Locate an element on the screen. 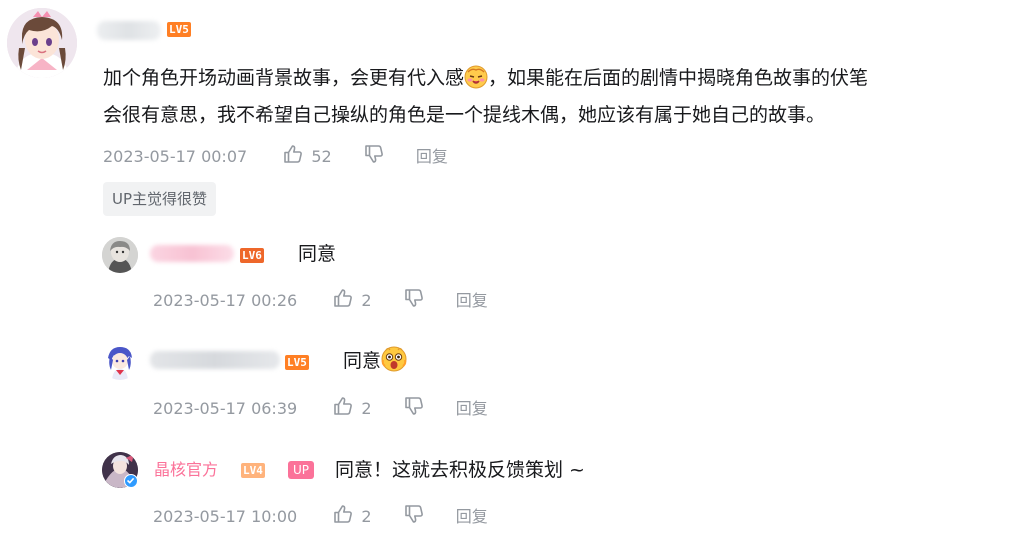 The image size is (1017, 533). verified-icon is located at coordinates (131, 481).